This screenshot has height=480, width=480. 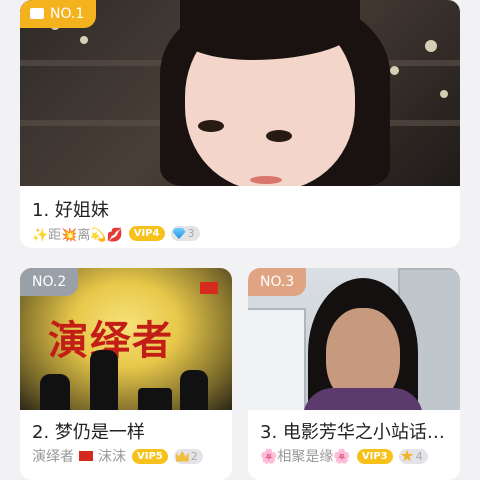 What do you see at coordinates (112, 457) in the screenshot?
I see `singer-name-suffix: 沫沫` at bounding box center [112, 457].